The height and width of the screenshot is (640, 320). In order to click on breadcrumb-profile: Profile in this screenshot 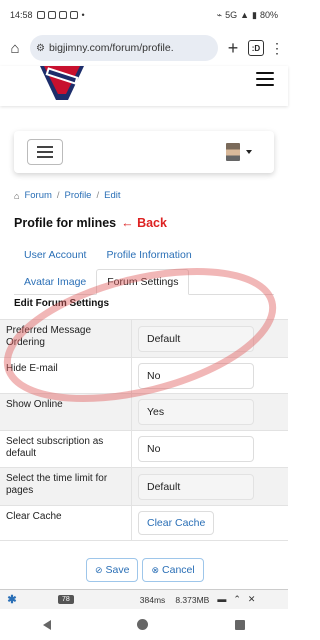, I will do `click(78, 195)`.